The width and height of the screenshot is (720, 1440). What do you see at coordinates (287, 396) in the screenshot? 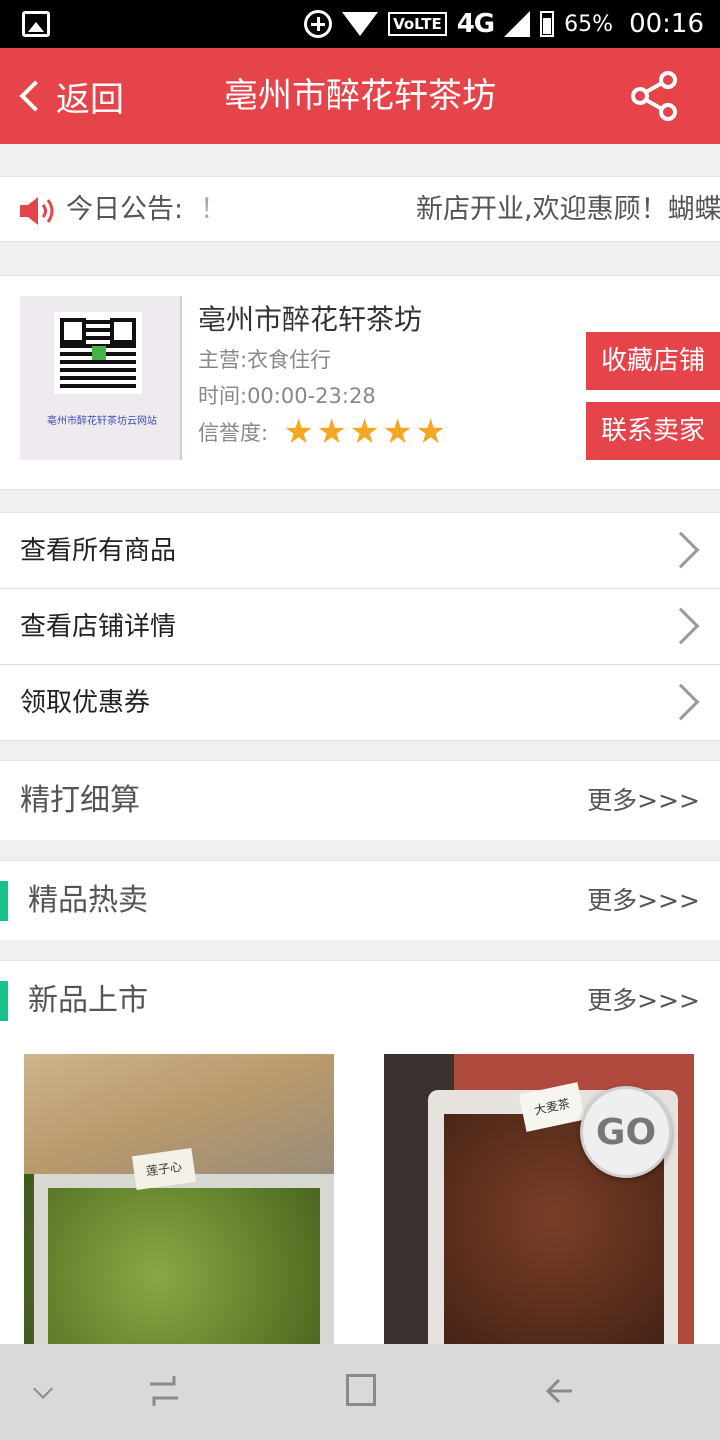
I see `shop-hours: 时间:00:00-23:28` at bounding box center [287, 396].